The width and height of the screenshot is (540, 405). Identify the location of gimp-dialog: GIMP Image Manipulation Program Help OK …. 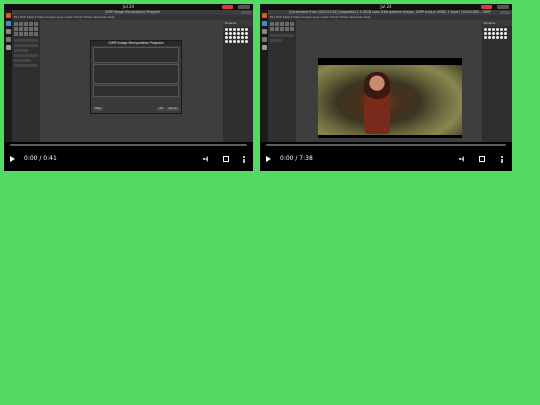
(136, 77).